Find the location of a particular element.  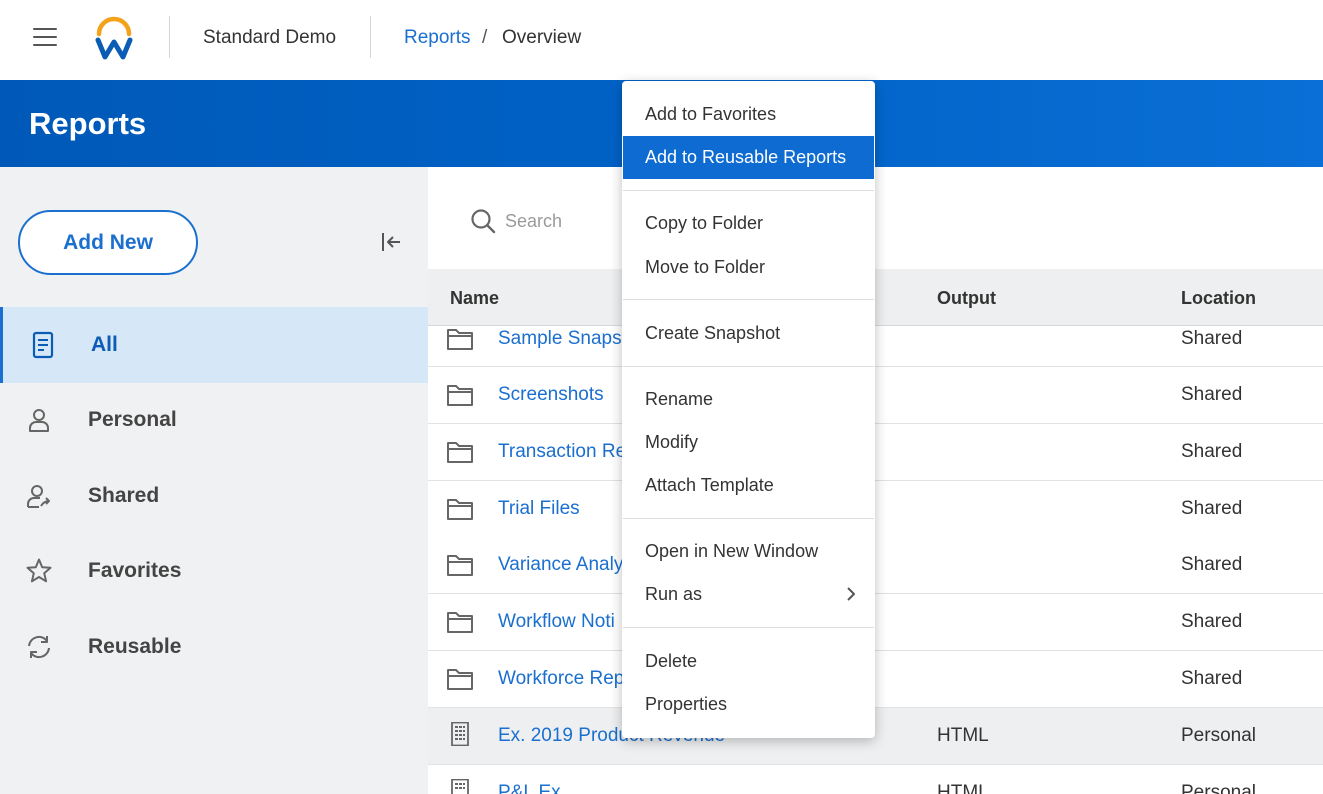

menu-item-move-to-folder: Move to Folder is located at coordinates (748, 267).